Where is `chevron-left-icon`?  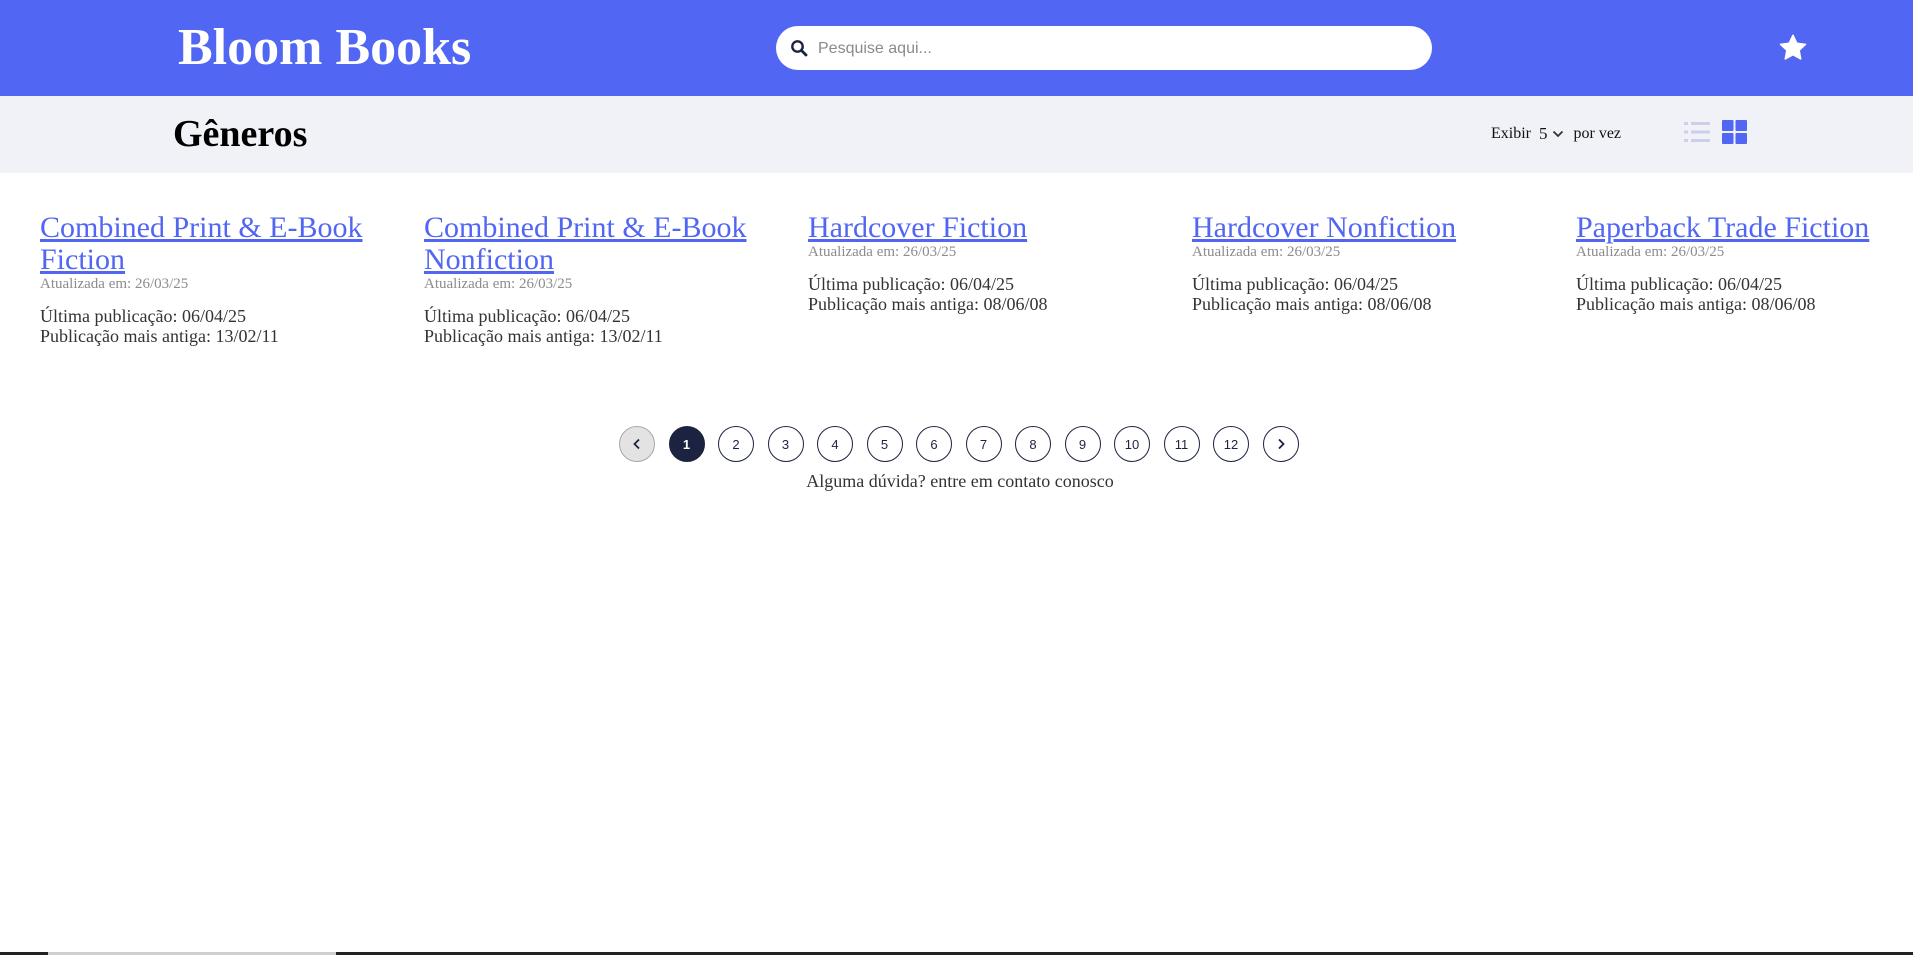 chevron-left-icon is located at coordinates (636, 444).